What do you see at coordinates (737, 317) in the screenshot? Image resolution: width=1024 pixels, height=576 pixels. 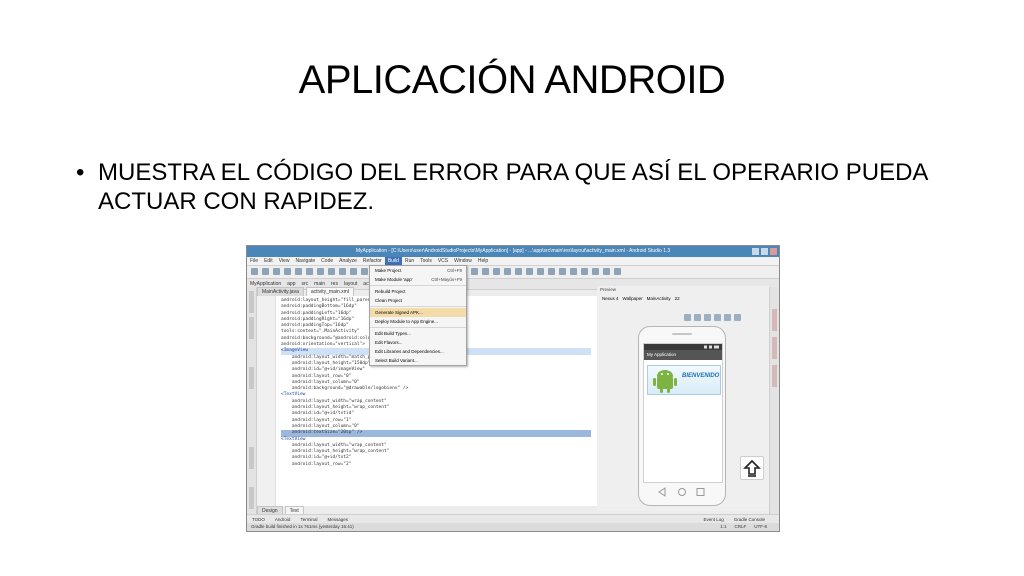 I see `settings-icon` at bounding box center [737, 317].